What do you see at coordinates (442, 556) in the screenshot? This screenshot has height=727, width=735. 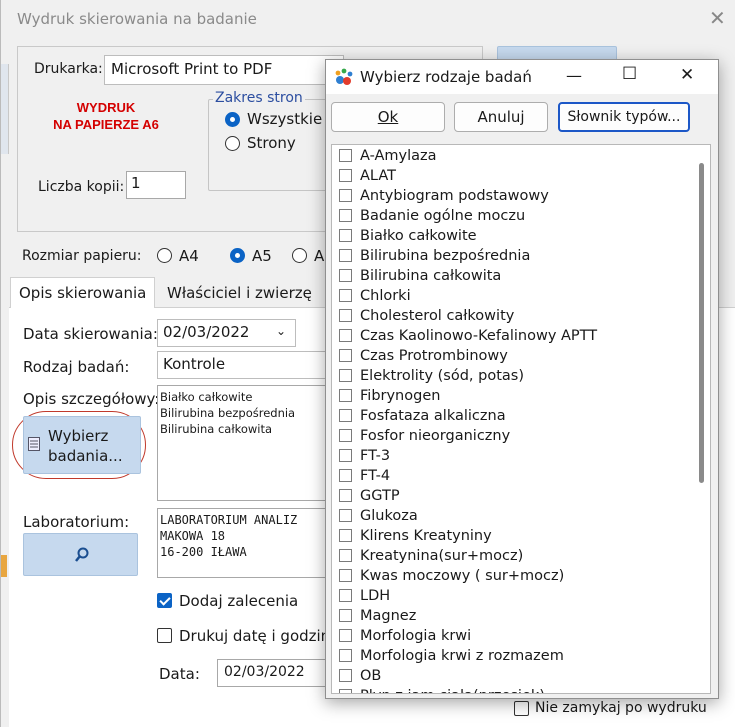 I see `test-label: Kreatynina(sur+mocz)` at bounding box center [442, 556].